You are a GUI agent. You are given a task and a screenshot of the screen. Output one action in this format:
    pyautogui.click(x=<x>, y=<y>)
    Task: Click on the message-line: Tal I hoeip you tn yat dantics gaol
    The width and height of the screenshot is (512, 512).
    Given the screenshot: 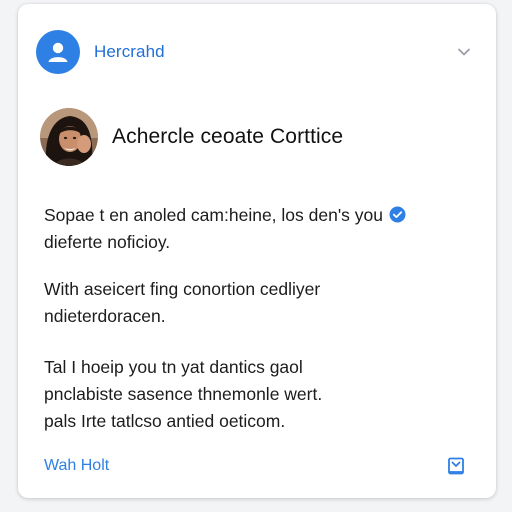 What is the action you would take?
    pyautogui.click(x=173, y=367)
    